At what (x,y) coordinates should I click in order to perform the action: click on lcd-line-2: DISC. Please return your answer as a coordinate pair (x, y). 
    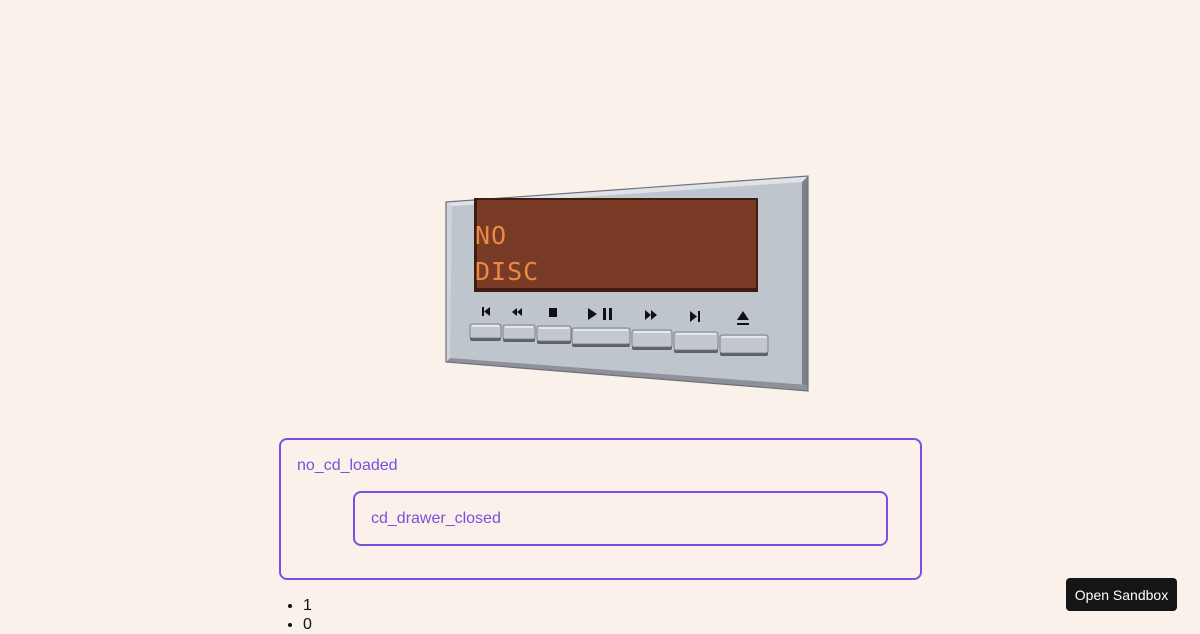
    Looking at the image, I should click on (507, 271).